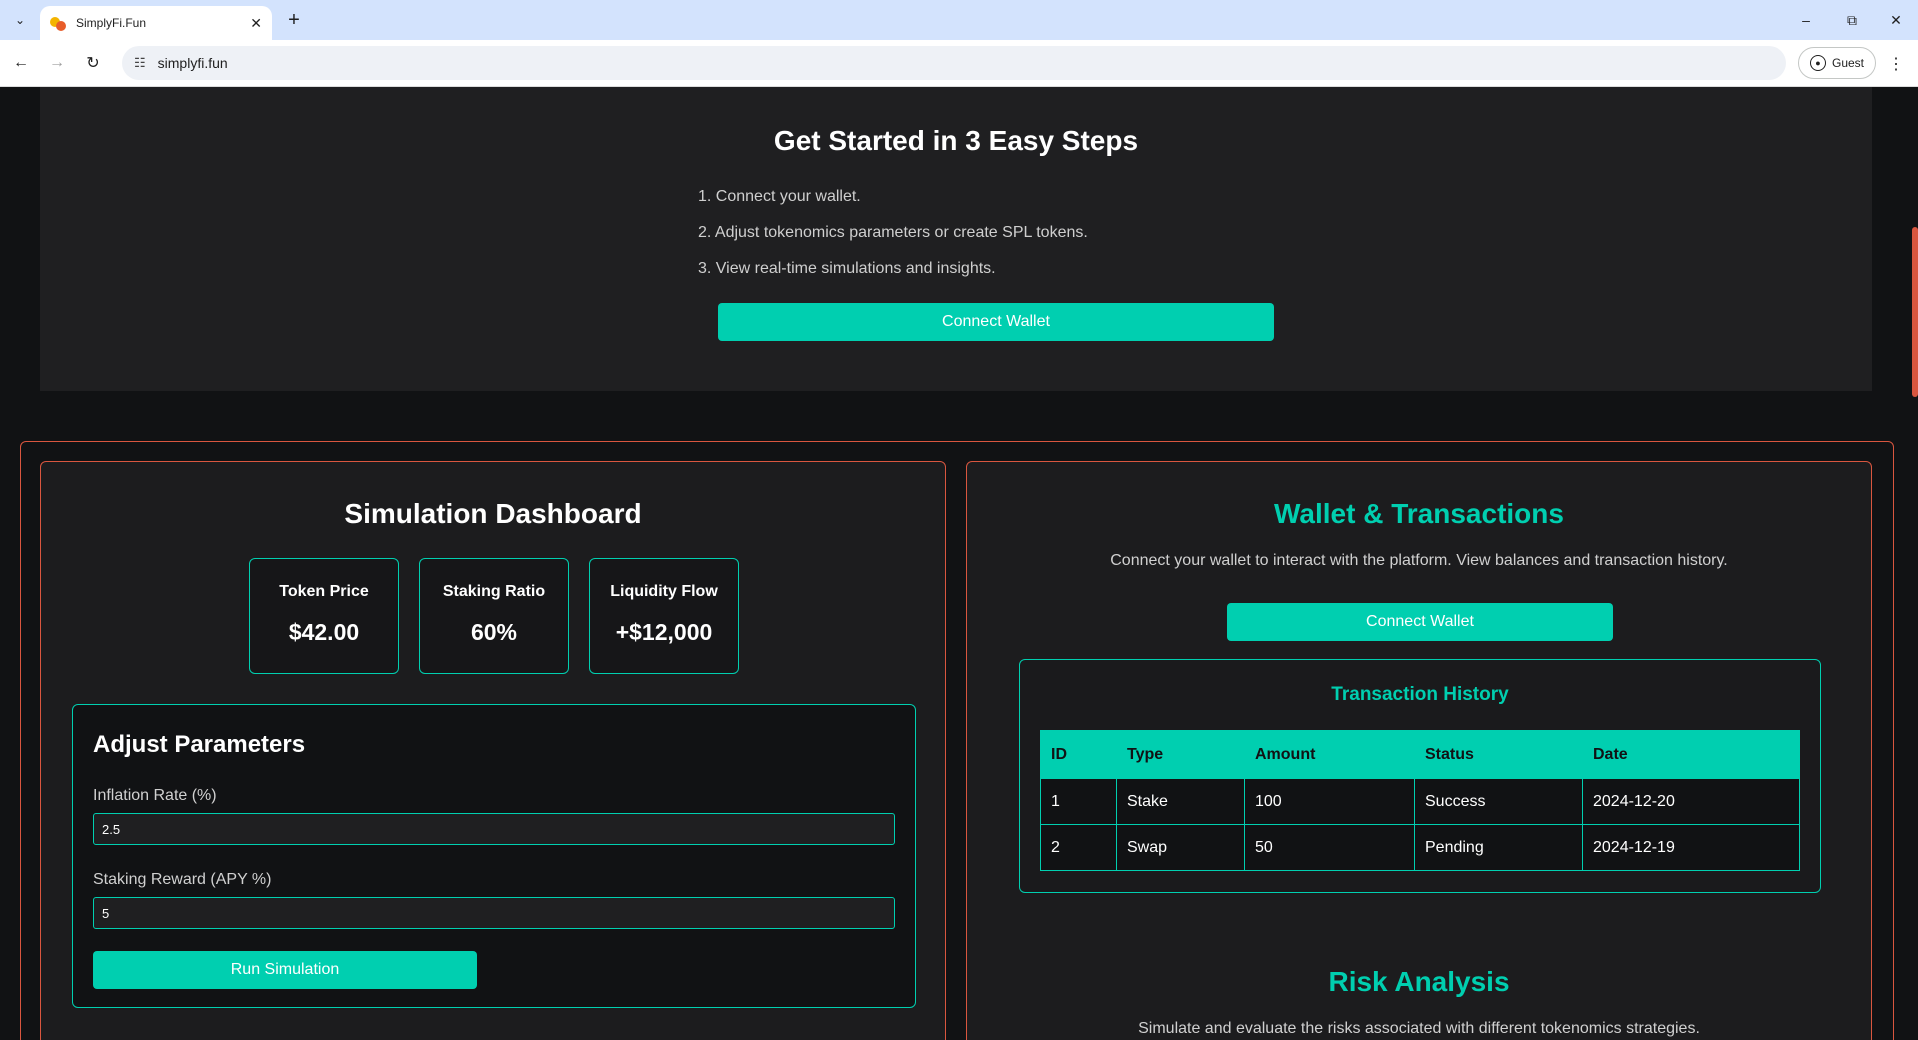 This screenshot has width=1918, height=1040. Describe the element at coordinates (1806, 20) in the screenshot. I see `minimize-icon: –` at that location.